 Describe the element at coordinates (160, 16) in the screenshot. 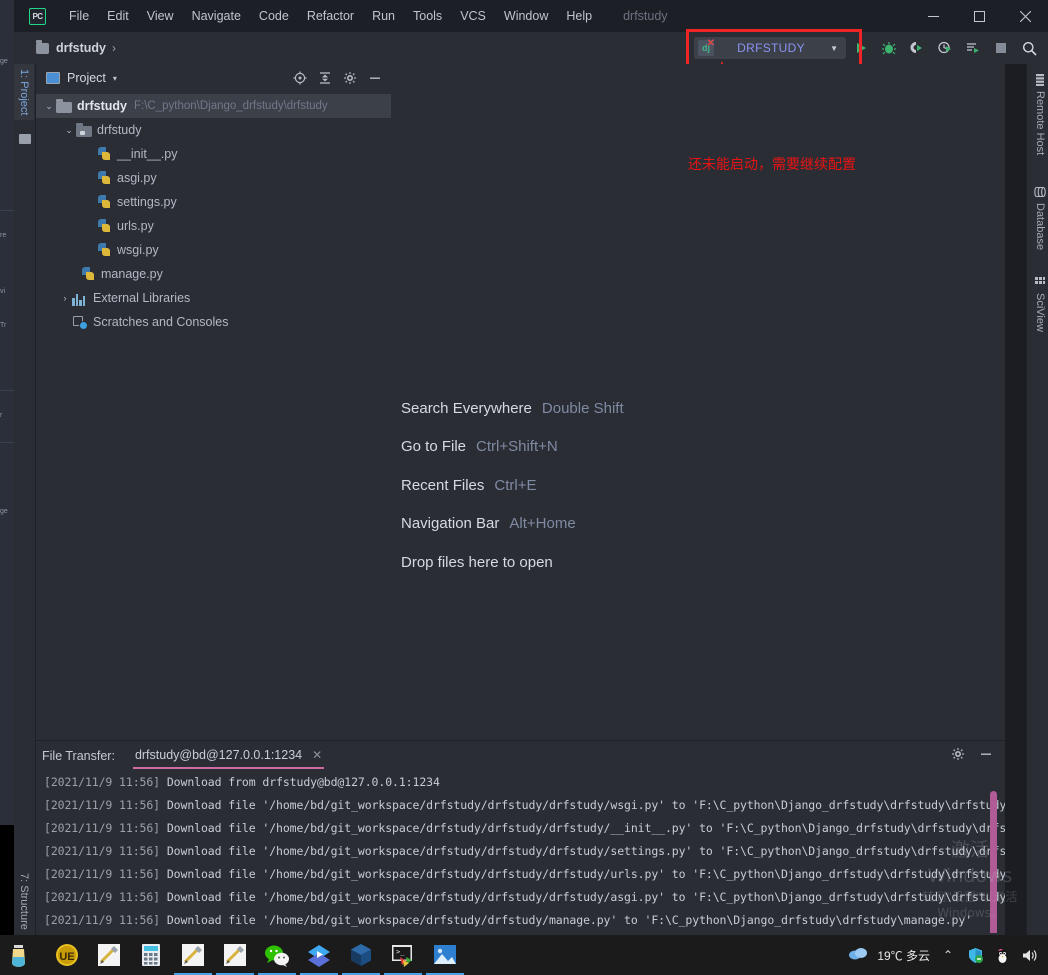

I see `menu-view: View` at that location.